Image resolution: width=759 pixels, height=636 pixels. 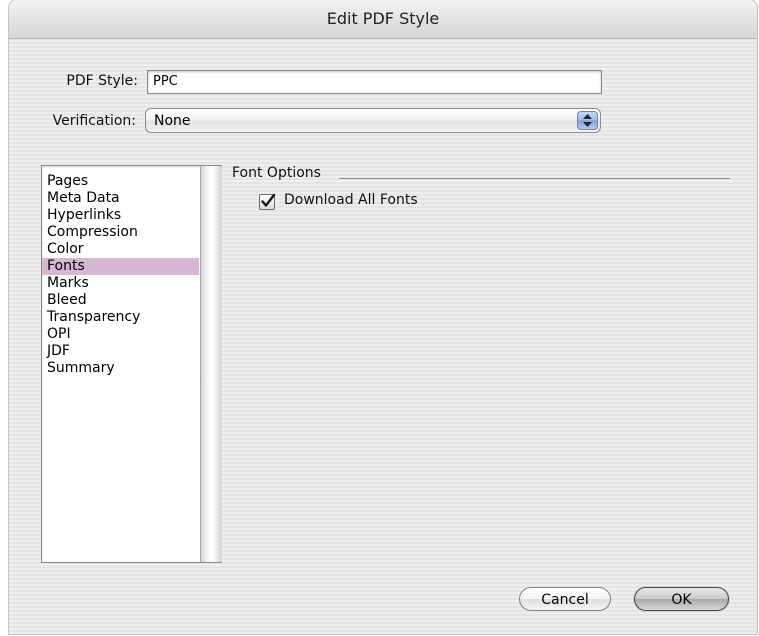 I want to click on section-divider, so click(x=534, y=178).